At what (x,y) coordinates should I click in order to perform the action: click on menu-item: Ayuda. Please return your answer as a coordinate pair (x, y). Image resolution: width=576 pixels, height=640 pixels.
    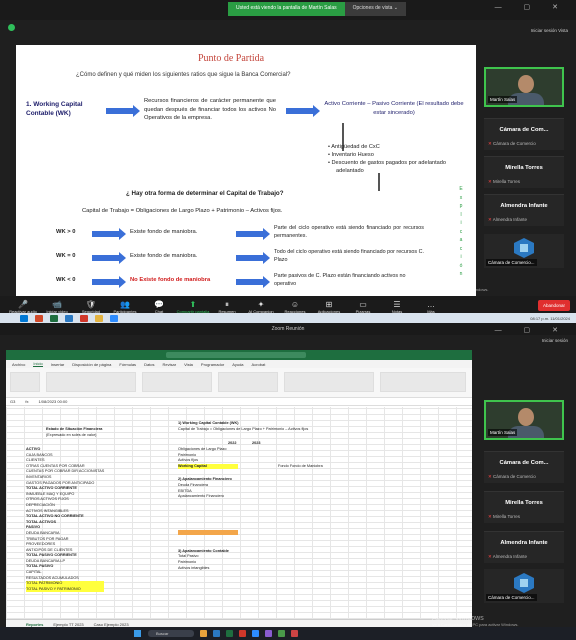
    Looking at the image, I should click on (237, 364).